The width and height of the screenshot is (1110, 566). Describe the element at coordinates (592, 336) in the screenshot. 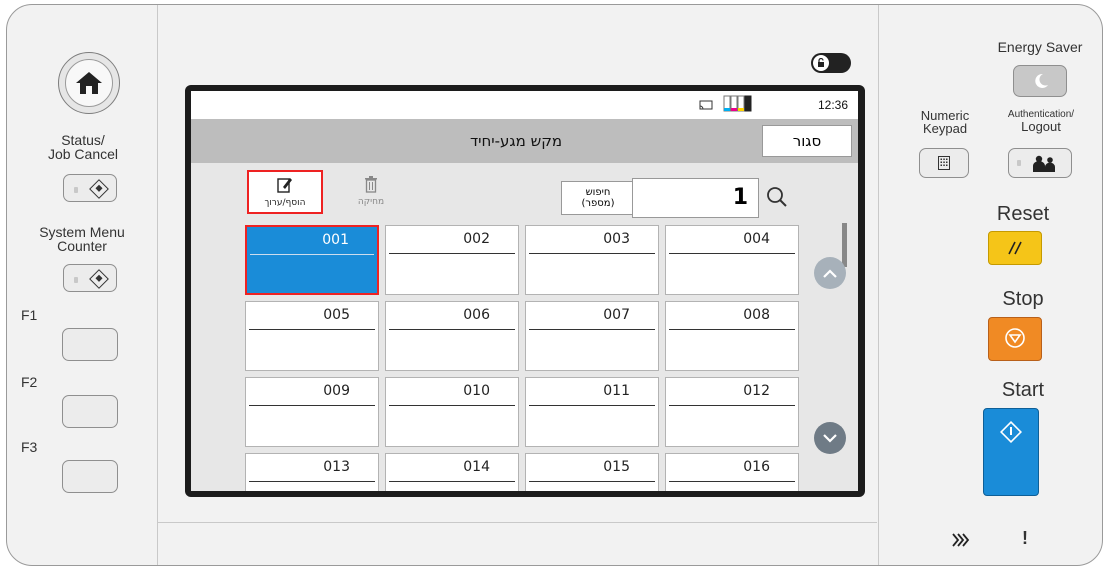

I see `one-touch-key-007: 007` at that location.